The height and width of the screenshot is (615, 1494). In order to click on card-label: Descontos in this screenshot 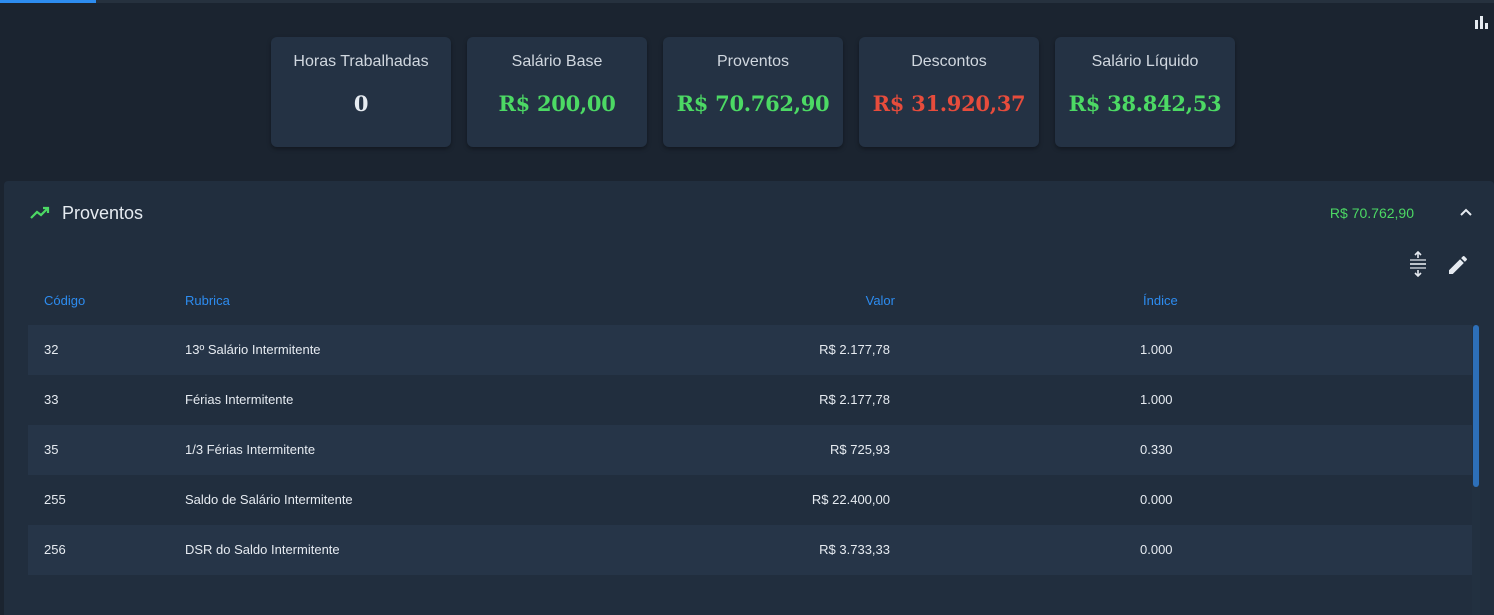, I will do `click(949, 61)`.